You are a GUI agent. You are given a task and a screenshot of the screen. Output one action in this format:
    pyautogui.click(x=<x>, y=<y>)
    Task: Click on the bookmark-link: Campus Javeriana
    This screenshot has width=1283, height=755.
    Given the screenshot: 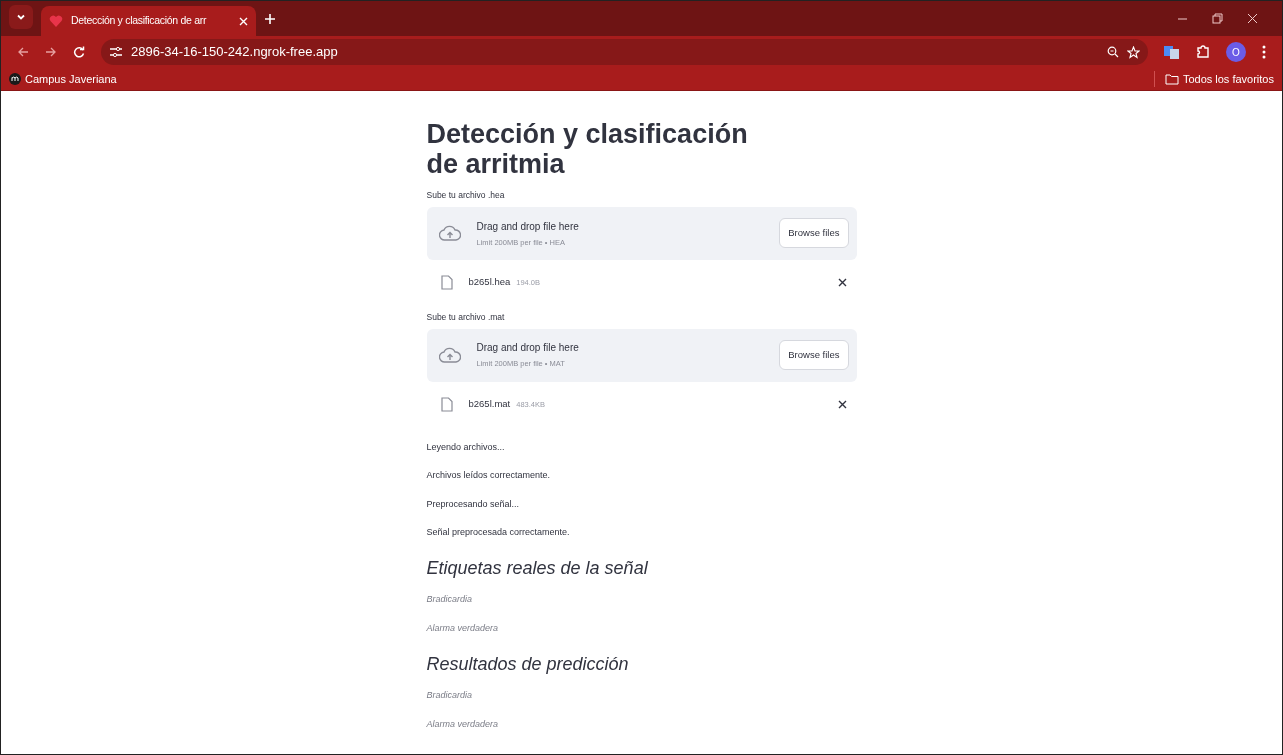 What is the action you would take?
    pyautogui.click(x=63, y=79)
    